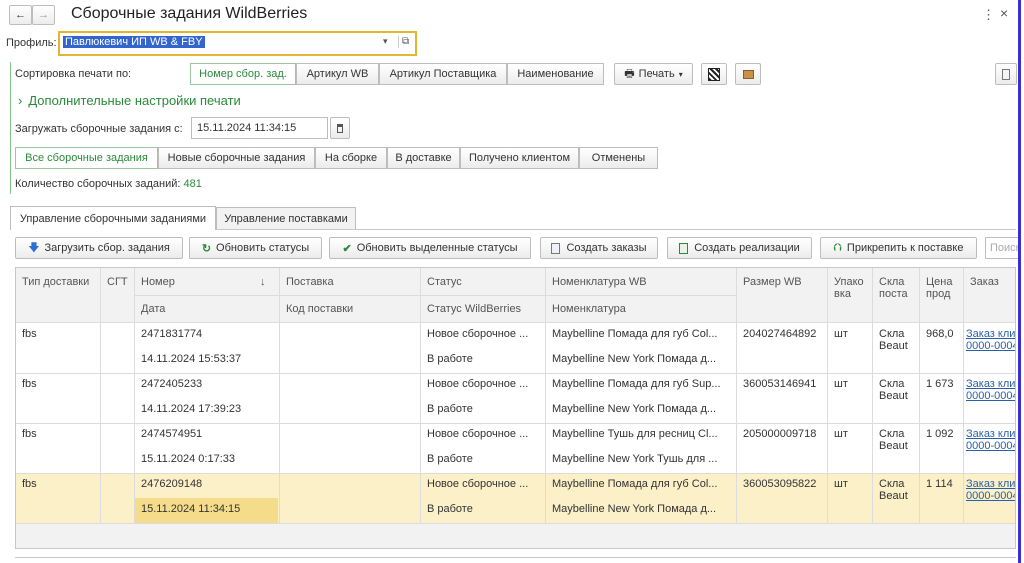 The width and height of the screenshot is (1024, 563). What do you see at coordinates (107, 248) in the screenshot?
I see `load-tasks-label: Загрузить сбор. задания` at bounding box center [107, 248].